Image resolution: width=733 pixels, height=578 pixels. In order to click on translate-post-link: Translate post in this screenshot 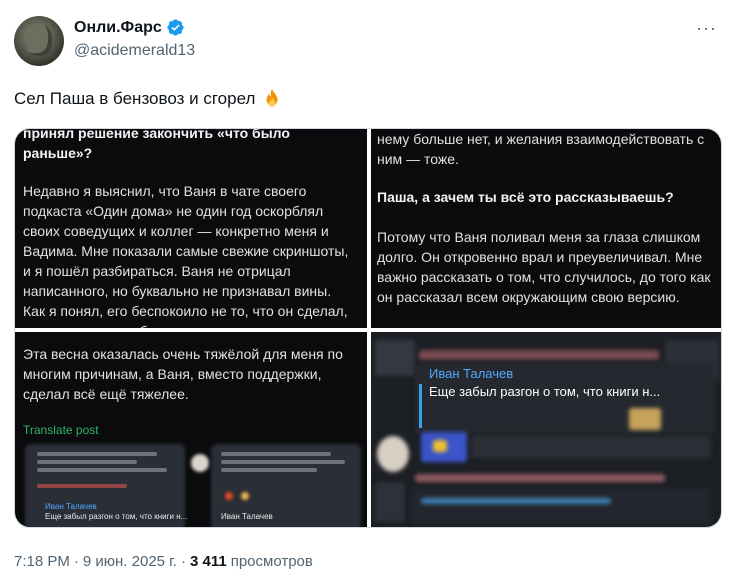, I will do `click(61, 430)`.